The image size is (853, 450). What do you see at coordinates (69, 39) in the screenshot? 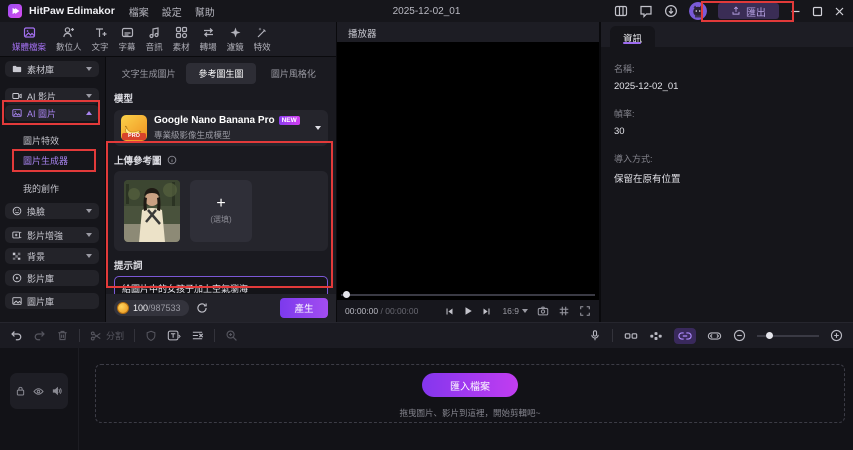
I see `tab-digital-human: 數位人` at bounding box center [69, 39].